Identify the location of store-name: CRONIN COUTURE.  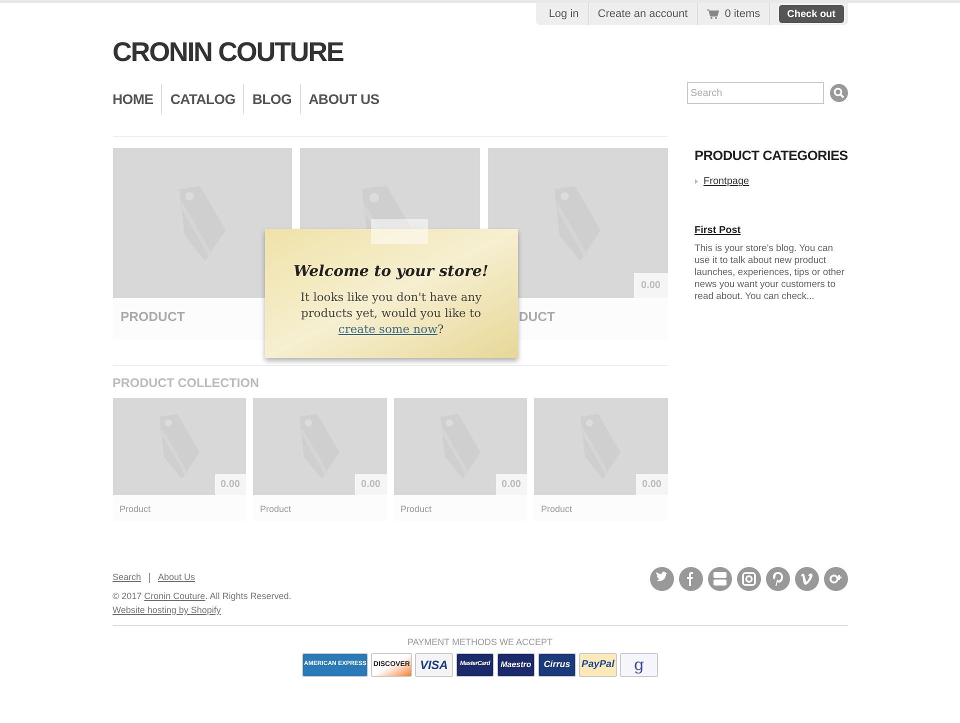
(250, 52).